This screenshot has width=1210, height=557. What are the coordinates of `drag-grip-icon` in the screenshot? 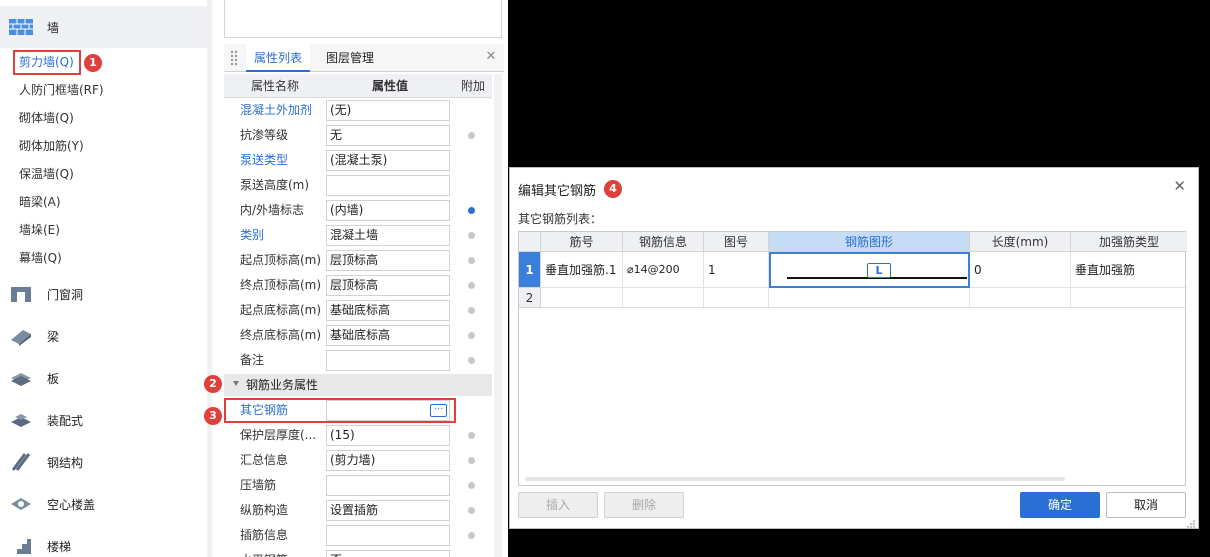 It's located at (234, 58).